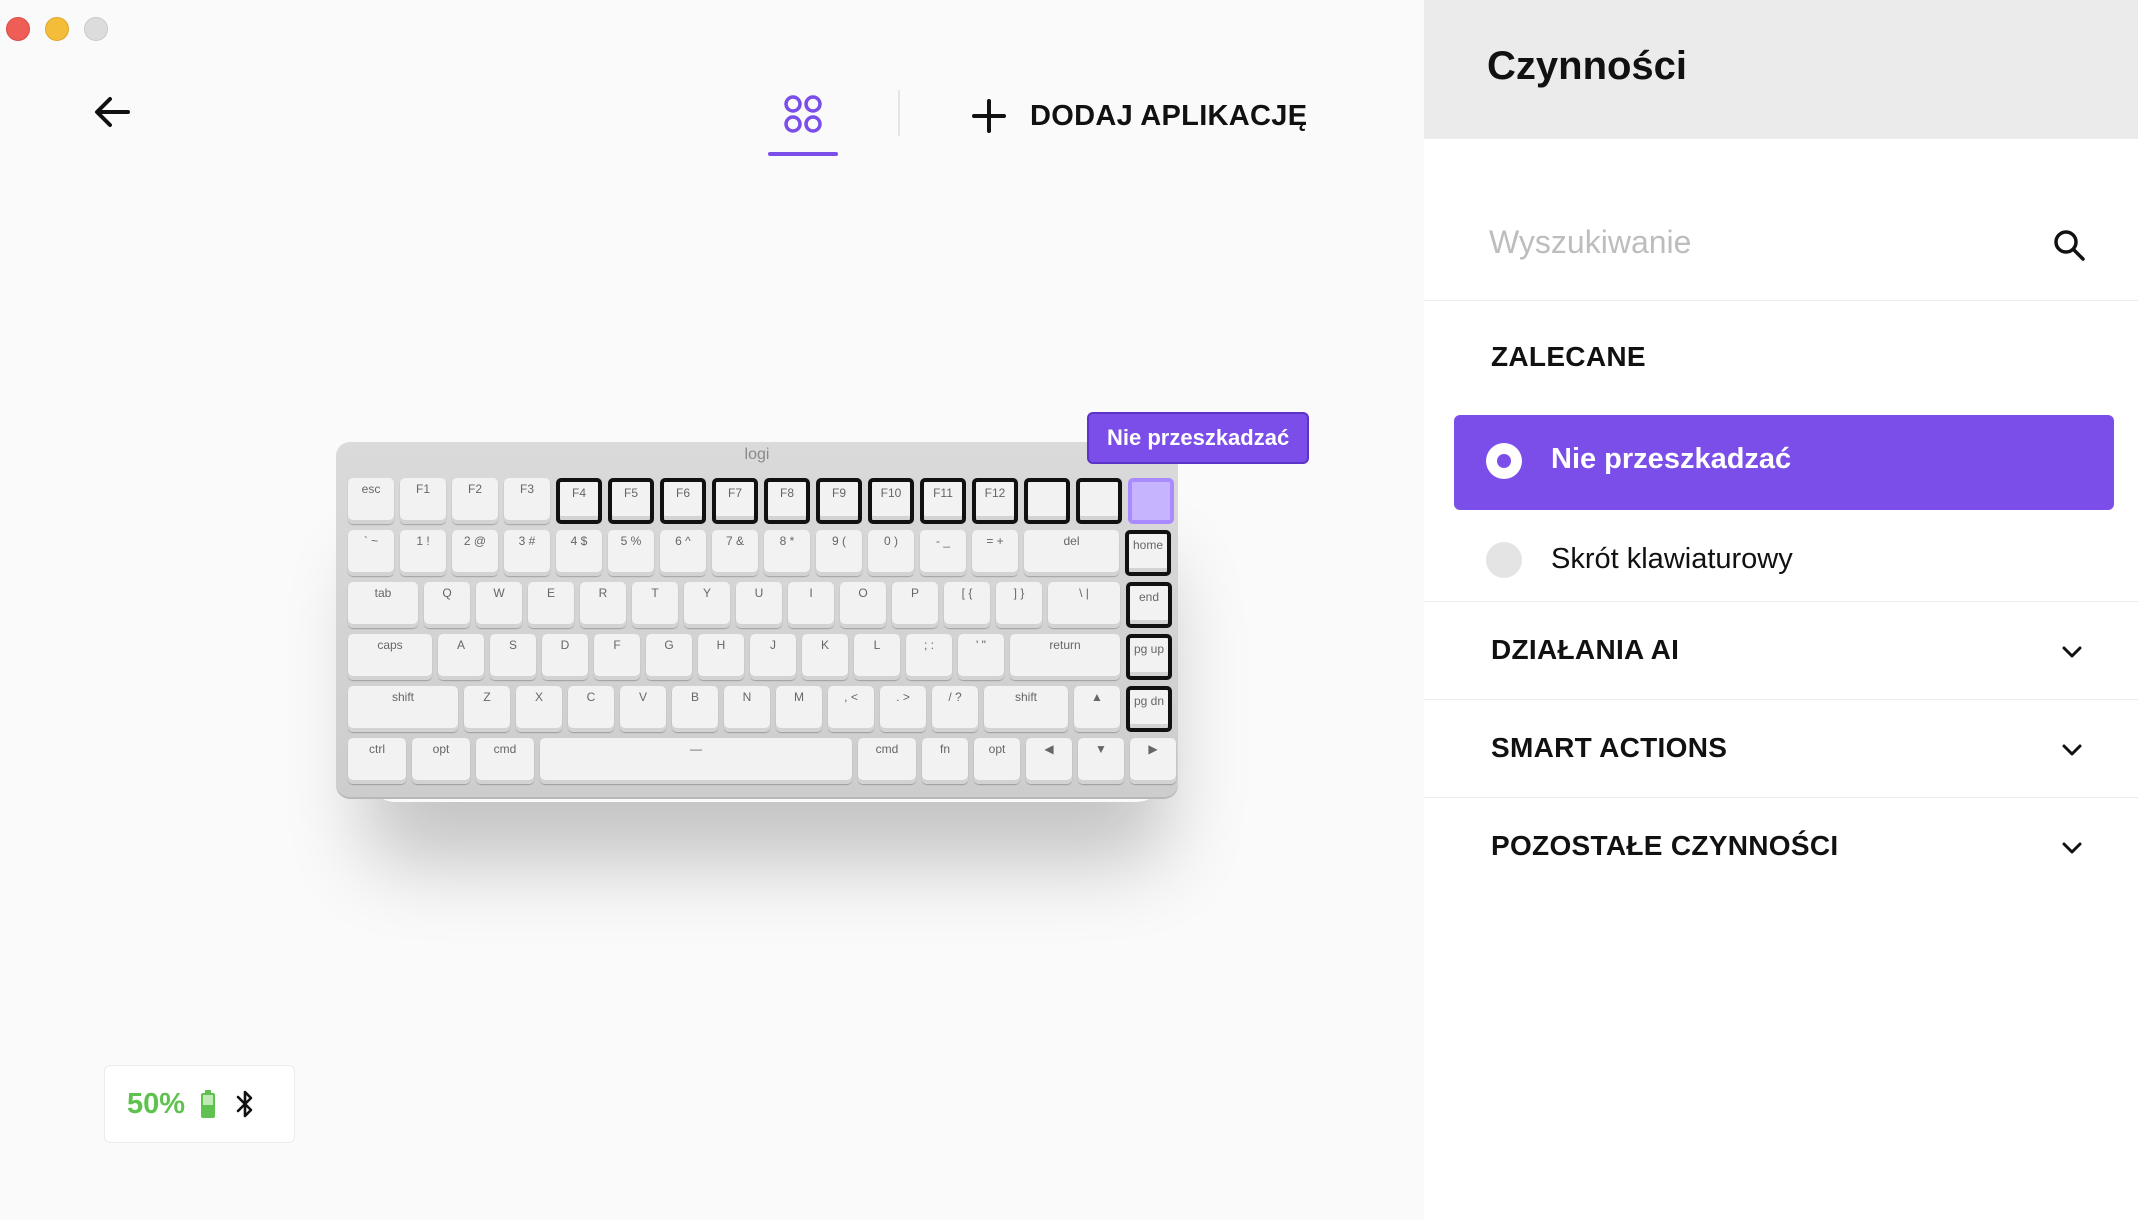 Image resolution: width=2138 pixels, height=1220 pixels. I want to click on keyboard-key: F6, so click(683, 501).